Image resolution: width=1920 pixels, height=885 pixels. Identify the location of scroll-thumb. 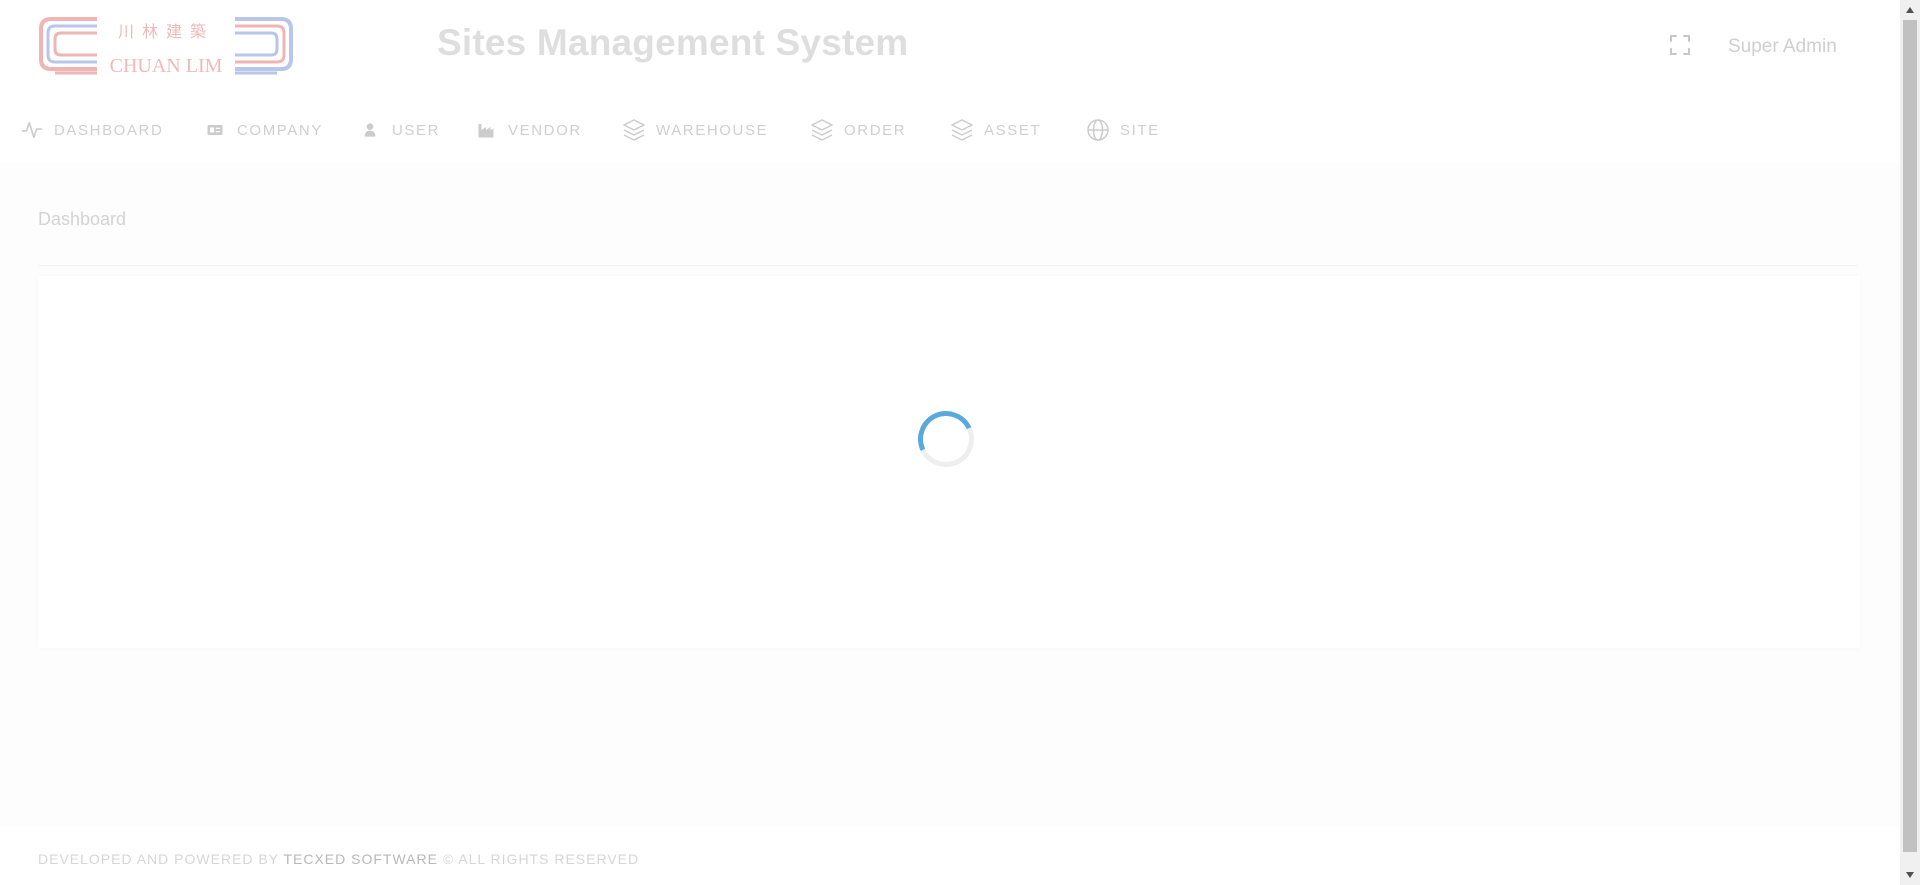
(1910, 436).